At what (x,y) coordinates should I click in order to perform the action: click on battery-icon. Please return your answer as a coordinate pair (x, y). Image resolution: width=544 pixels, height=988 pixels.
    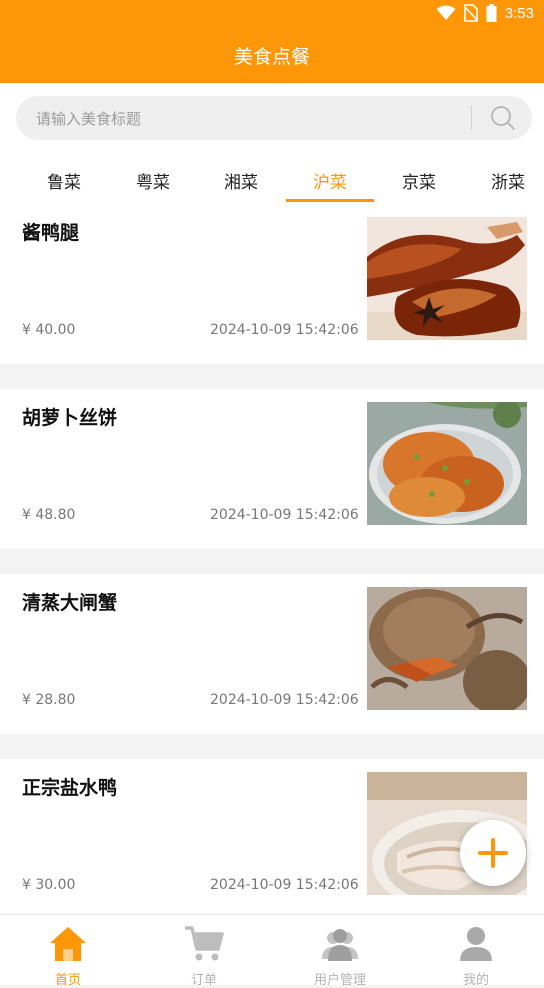
    Looking at the image, I should click on (491, 13).